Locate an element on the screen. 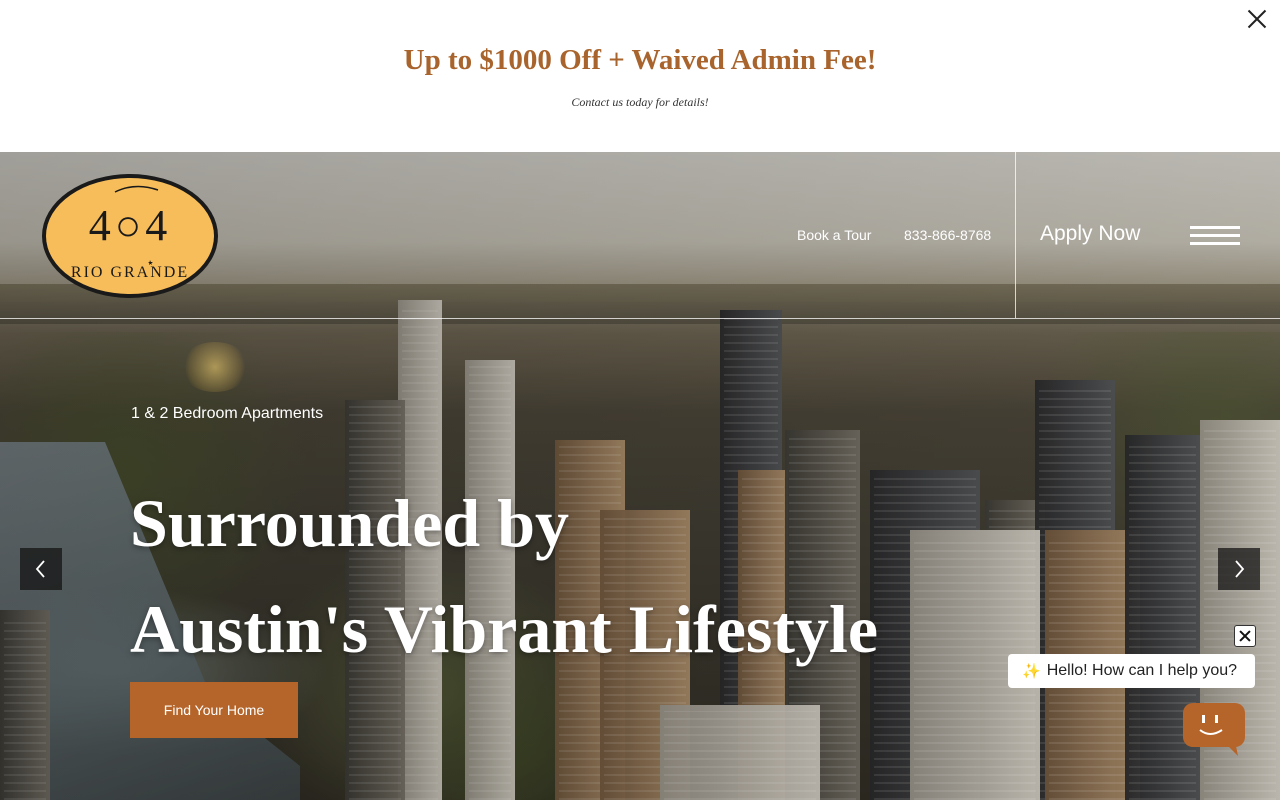 The image size is (1280, 800). header-divider is located at coordinates (1015, 235).